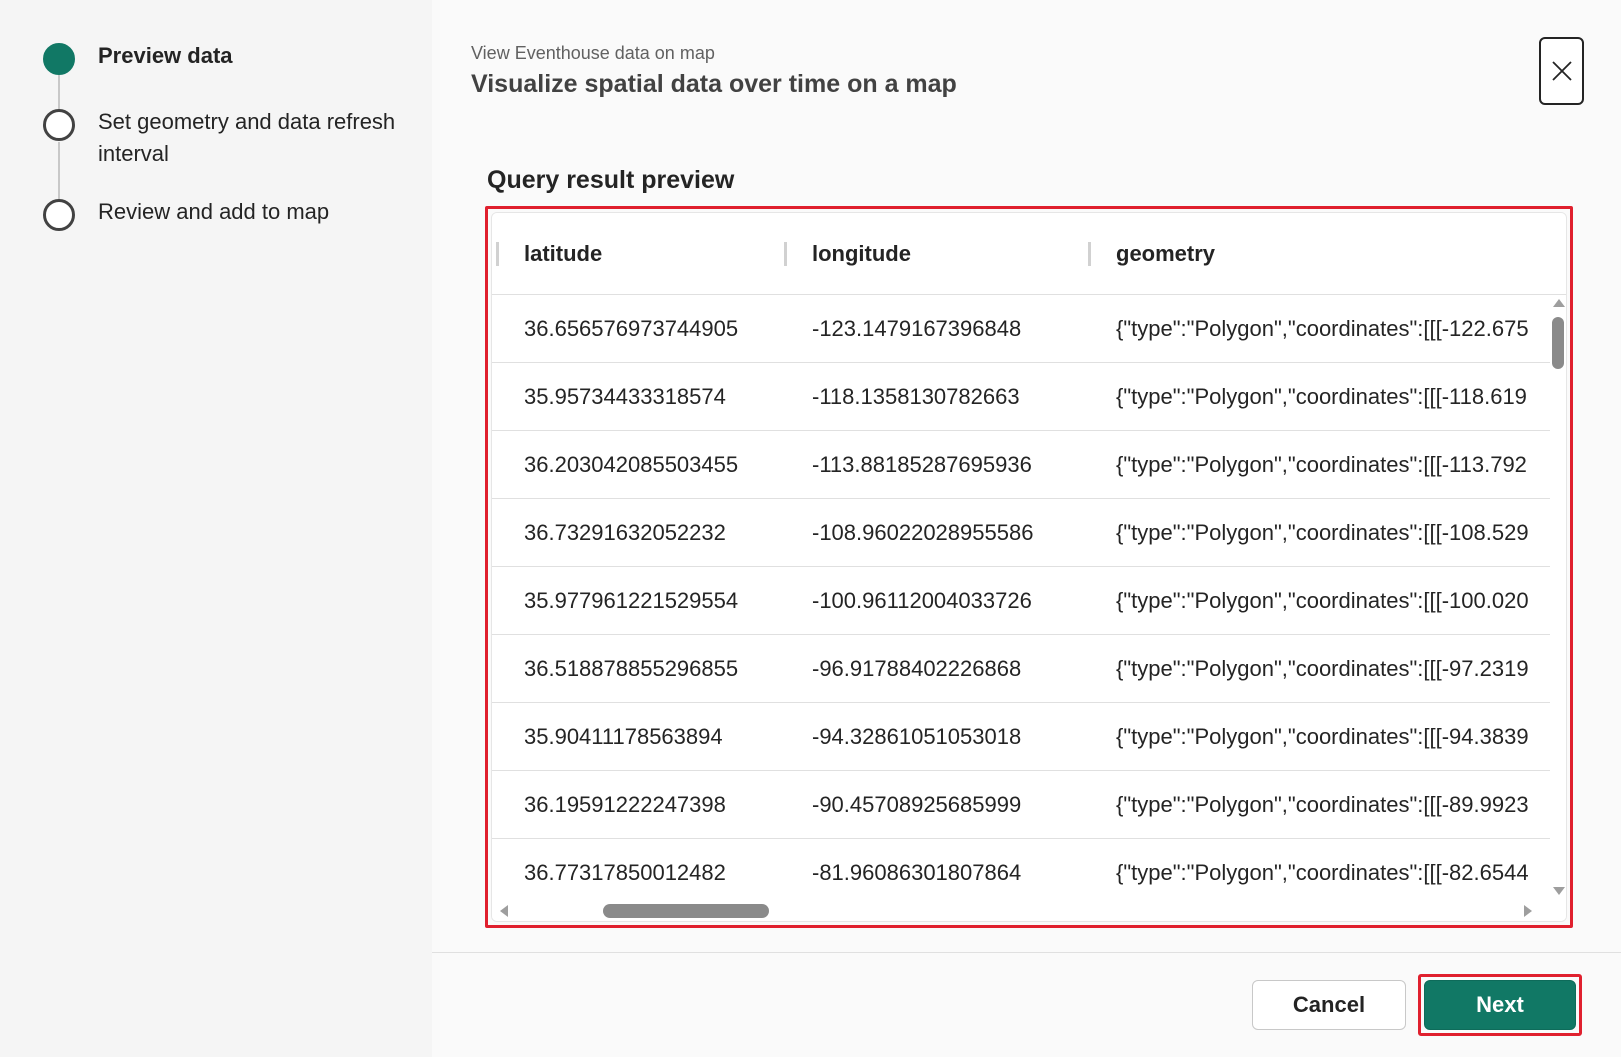 The height and width of the screenshot is (1057, 1621). What do you see at coordinates (593, 53) in the screenshot?
I see `dialog-subtitle: View Eventhouse data on map` at bounding box center [593, 53].